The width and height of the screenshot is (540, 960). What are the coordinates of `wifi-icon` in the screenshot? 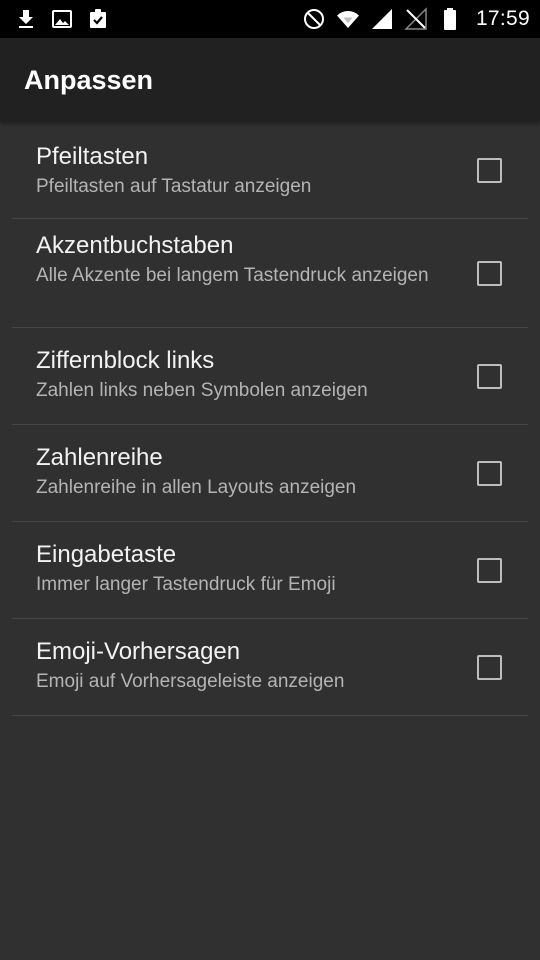 It's located at (347, 19).